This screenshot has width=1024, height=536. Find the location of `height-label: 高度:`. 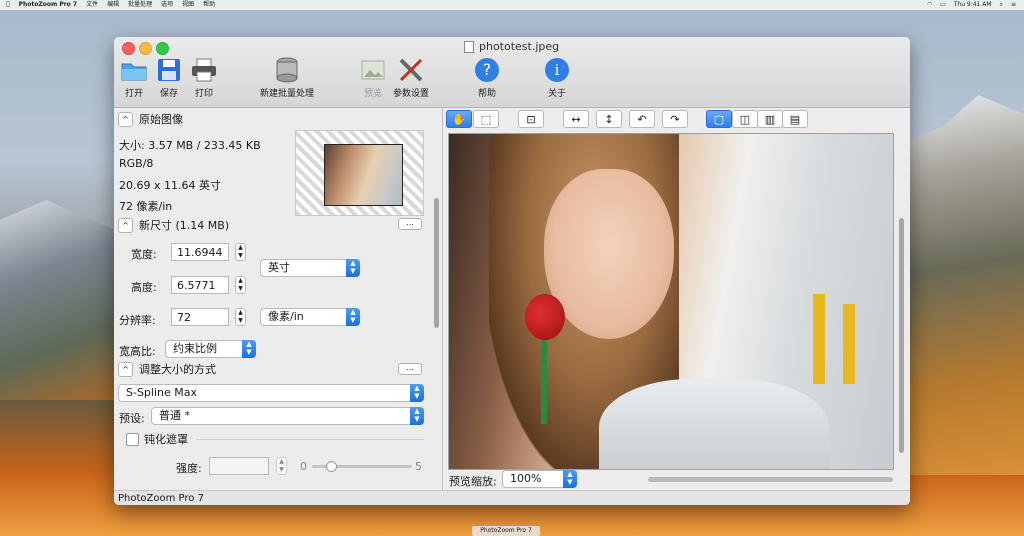

height-label: 高度: is located at coordinates (144, 287).